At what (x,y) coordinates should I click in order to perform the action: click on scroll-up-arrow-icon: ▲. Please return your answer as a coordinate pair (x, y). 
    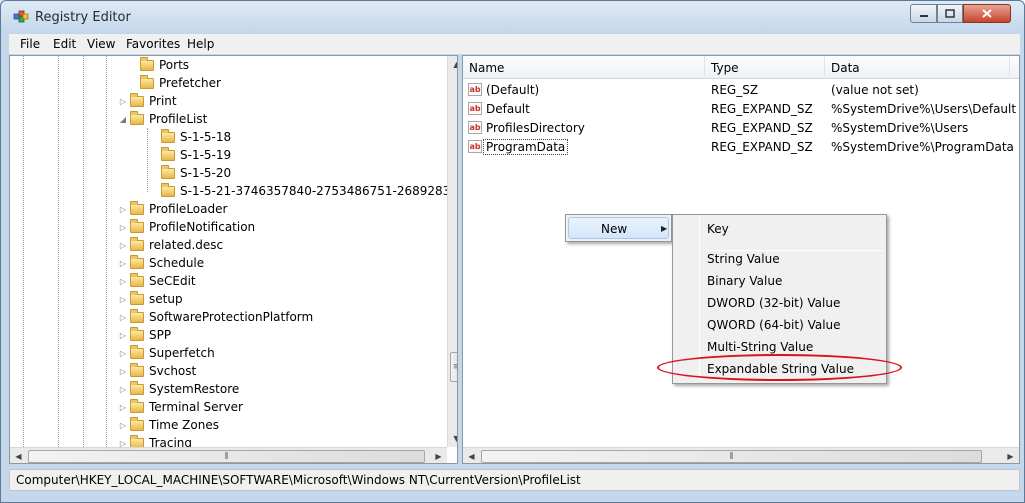
    Looking at the image, I should click on (452, 64).